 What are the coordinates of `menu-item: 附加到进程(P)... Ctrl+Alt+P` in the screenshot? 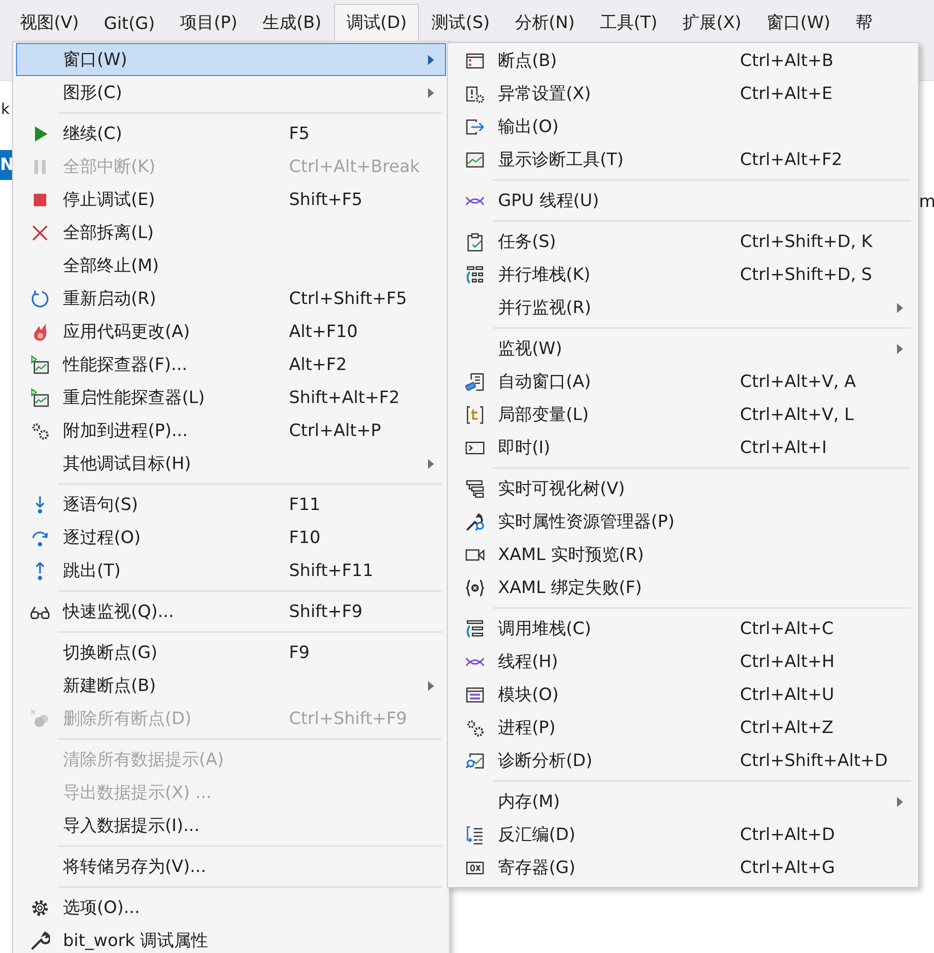 It's located at (231, 430).